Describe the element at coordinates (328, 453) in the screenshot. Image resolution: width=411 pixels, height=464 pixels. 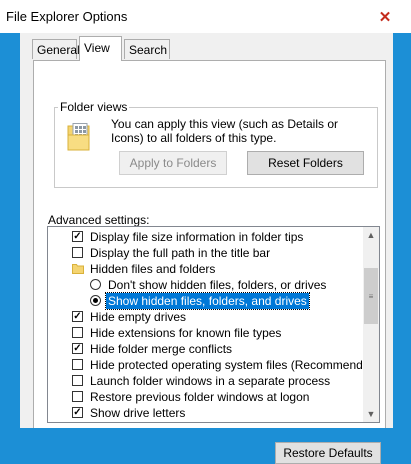
I see `restore-defaults-button: Restore Defaults` at that location.